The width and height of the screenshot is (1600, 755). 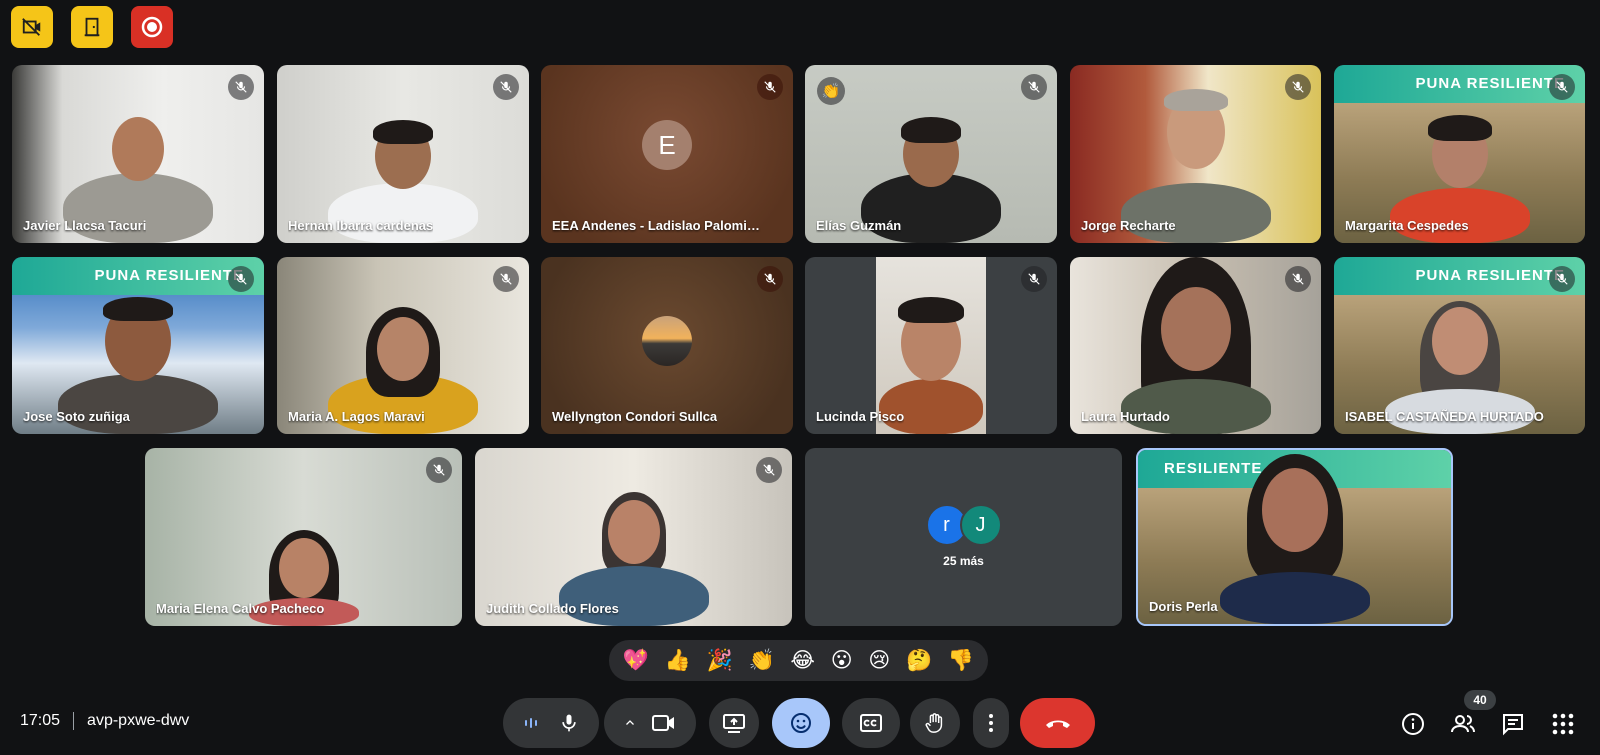 I want to click on participant-tile: 👏 Elías Guzmán, so click(x=931, y=154).